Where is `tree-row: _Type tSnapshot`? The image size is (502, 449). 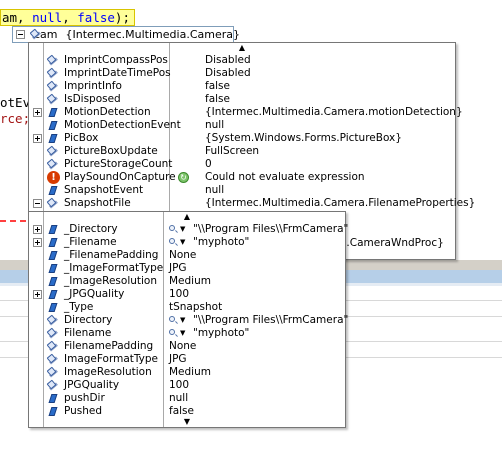
tree-row: _Type tSnapshot is located at coordinates (187, 307).